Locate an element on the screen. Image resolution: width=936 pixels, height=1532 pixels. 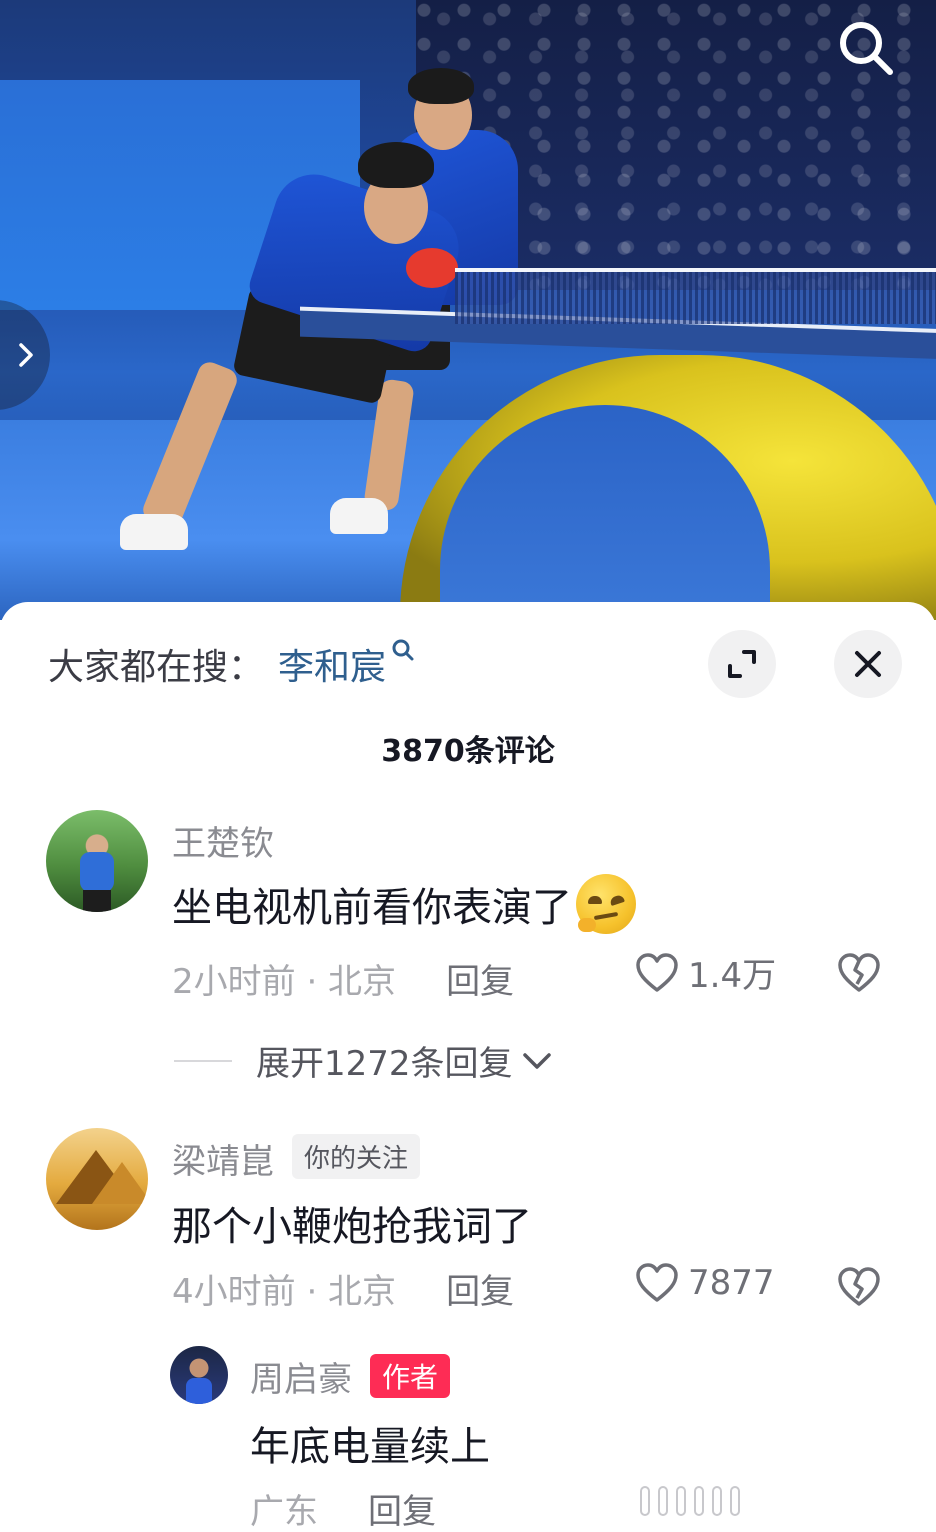
comment-meta: 4小时前 · 北京 回复 is located at coordinates (343, 1288).